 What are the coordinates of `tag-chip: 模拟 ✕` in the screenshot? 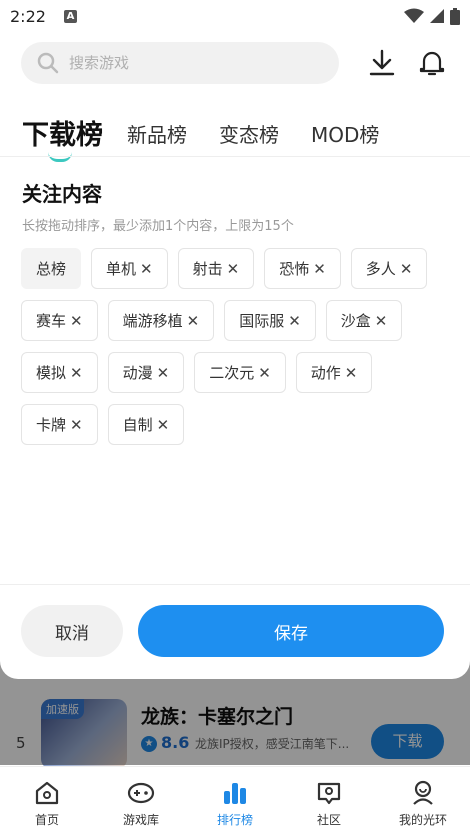 It's located at (59, 372).